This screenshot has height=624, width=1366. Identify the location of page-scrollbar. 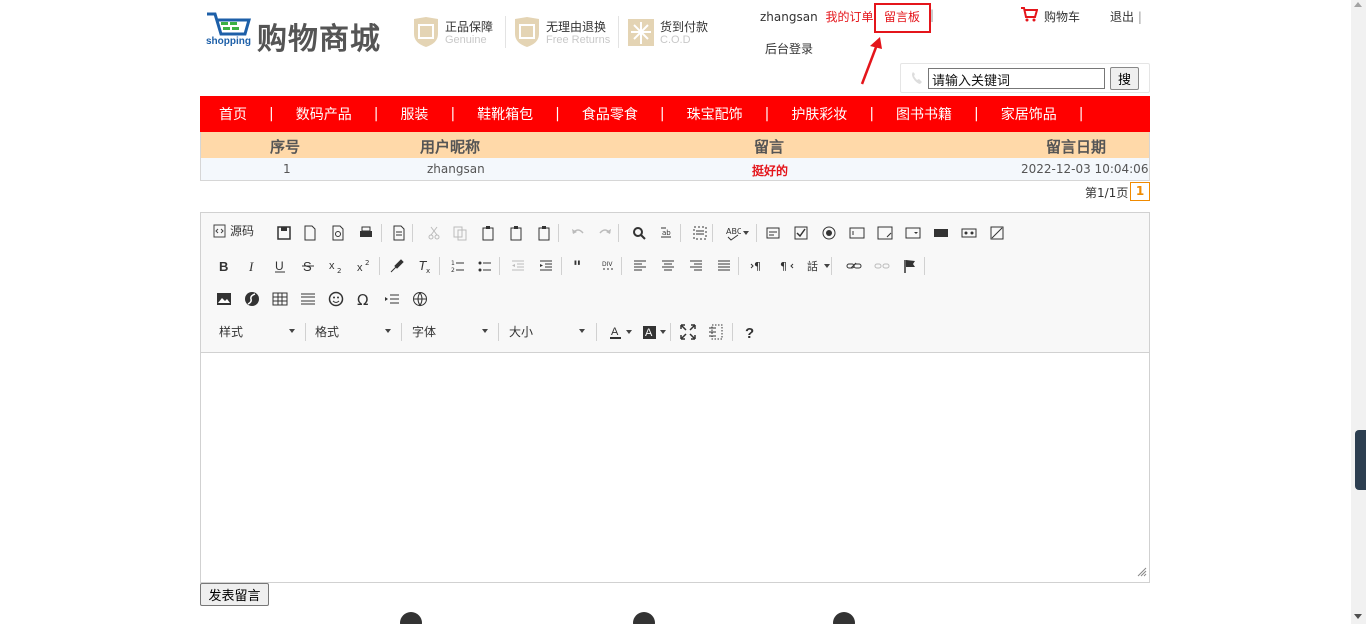
(1358, 312).